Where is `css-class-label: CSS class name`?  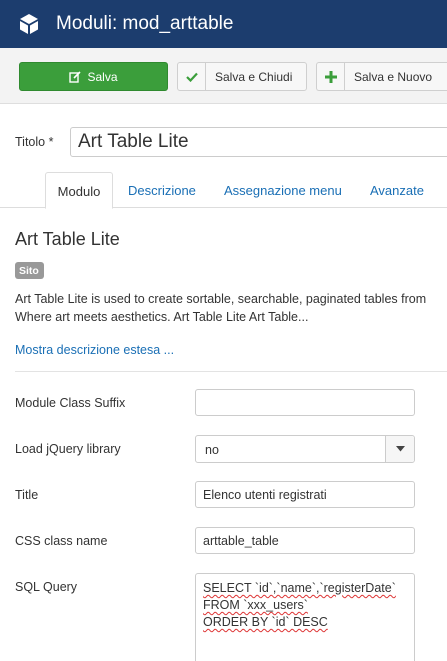
css-class-label: CSS class name is located at coordinates (61, 541).